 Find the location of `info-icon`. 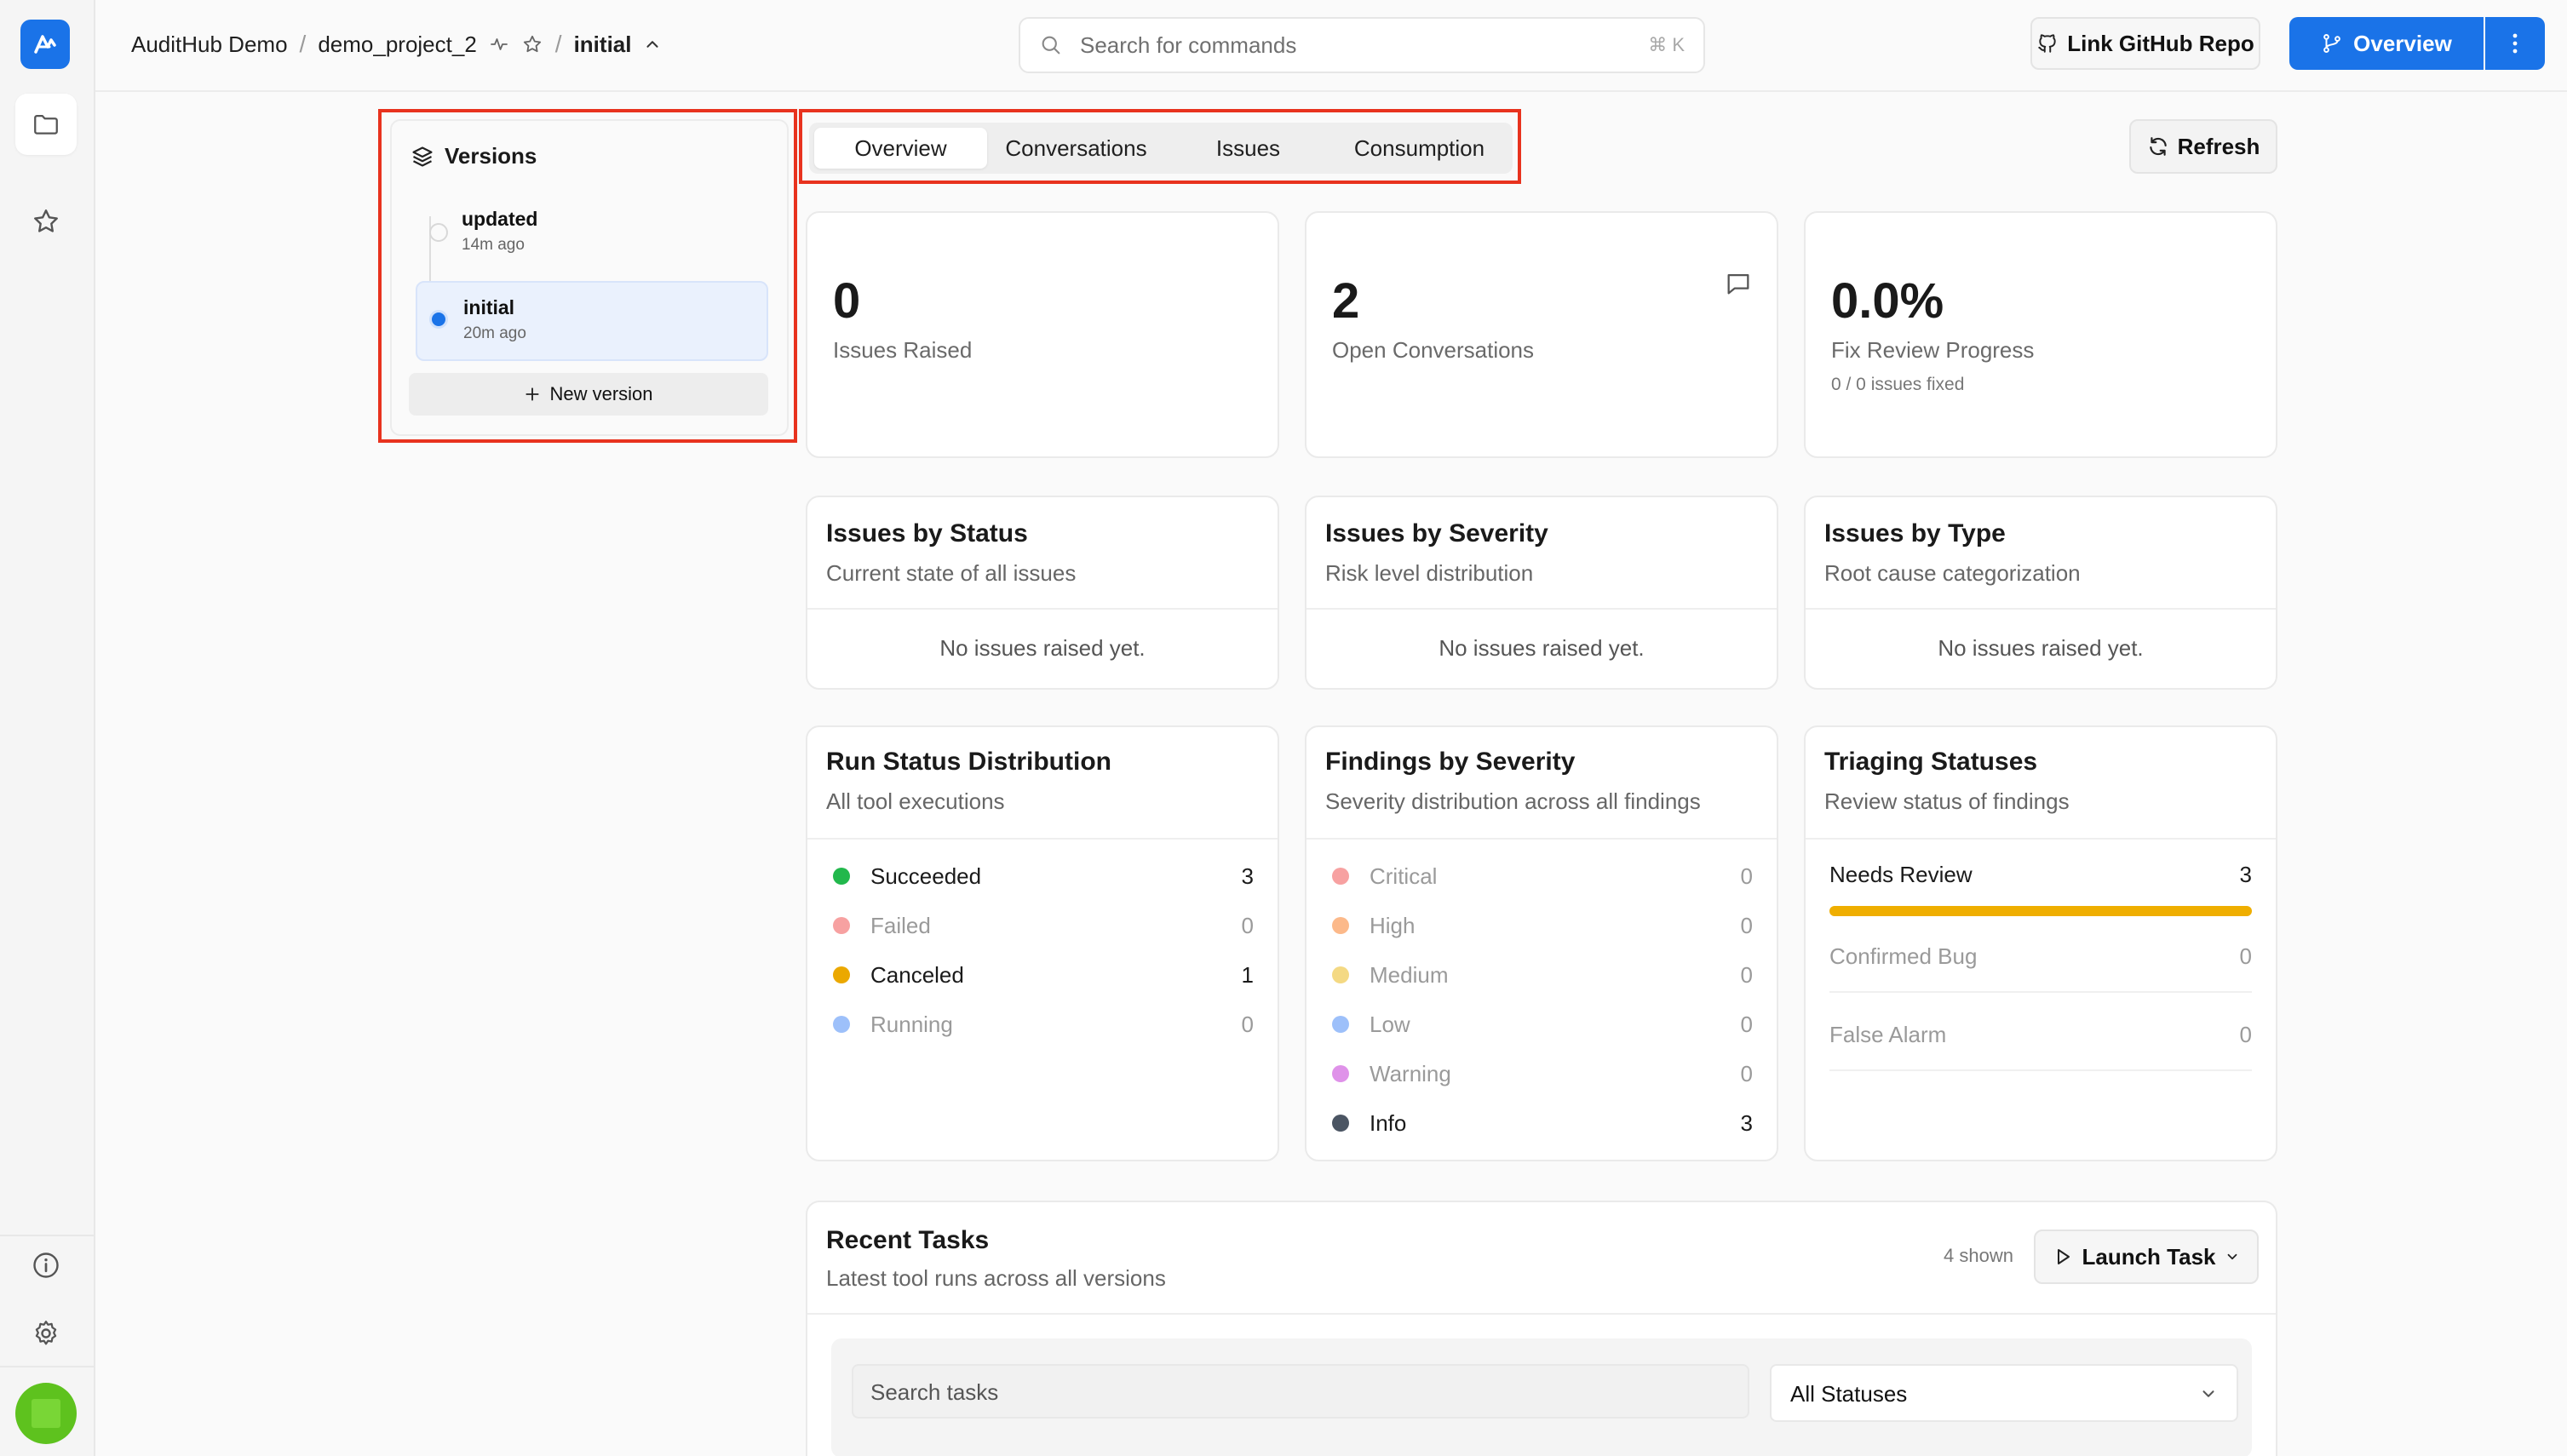

info-icon is located at coordinates (46, 1265).